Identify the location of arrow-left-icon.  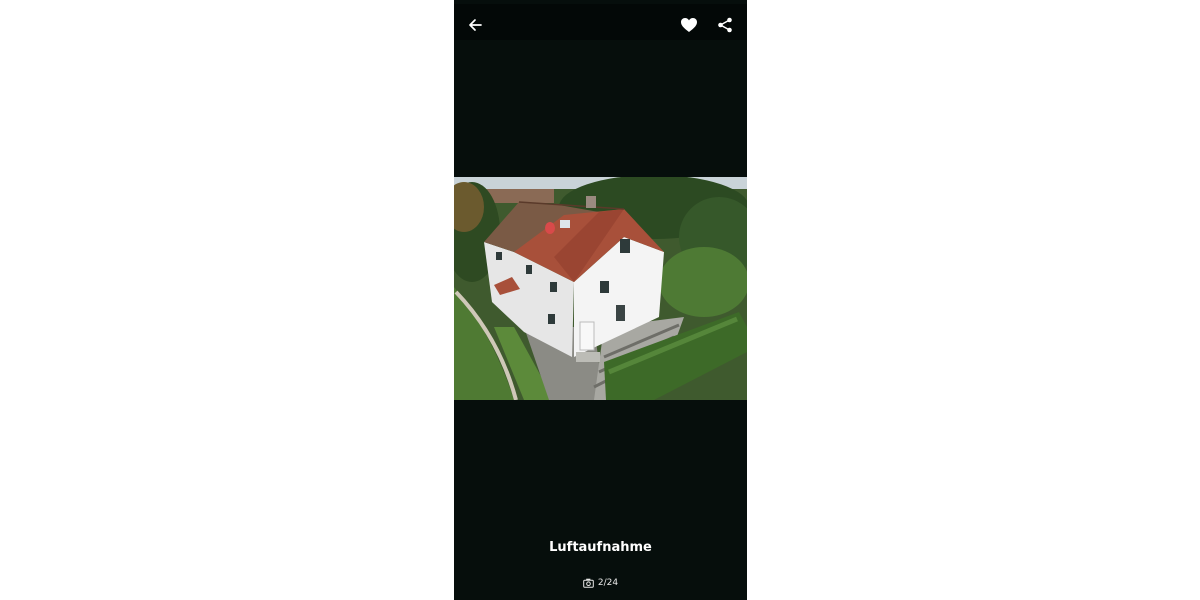
(475, 25).